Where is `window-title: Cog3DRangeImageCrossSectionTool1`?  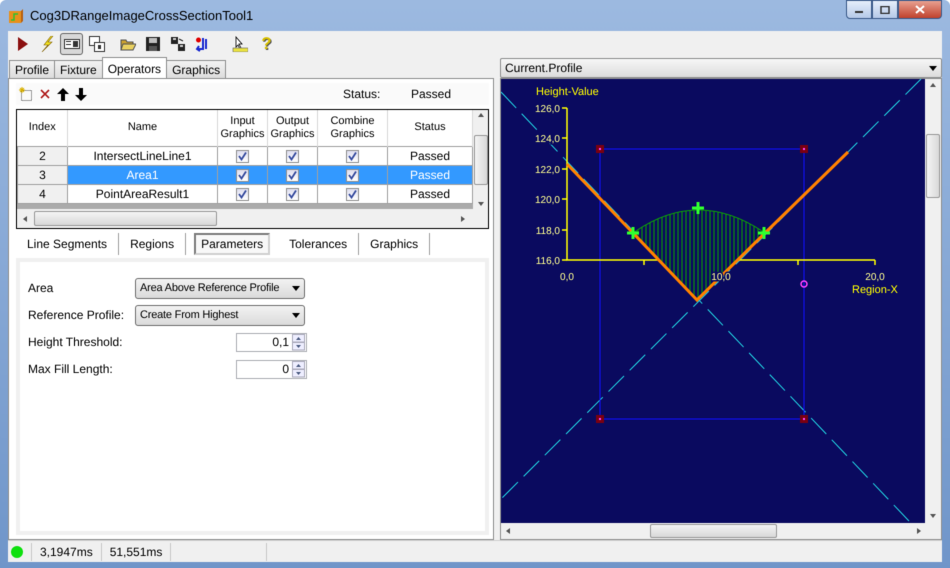 window-title: Cog3DRangeImageCrossSectionTool1 is located at coordinates (142, 15).